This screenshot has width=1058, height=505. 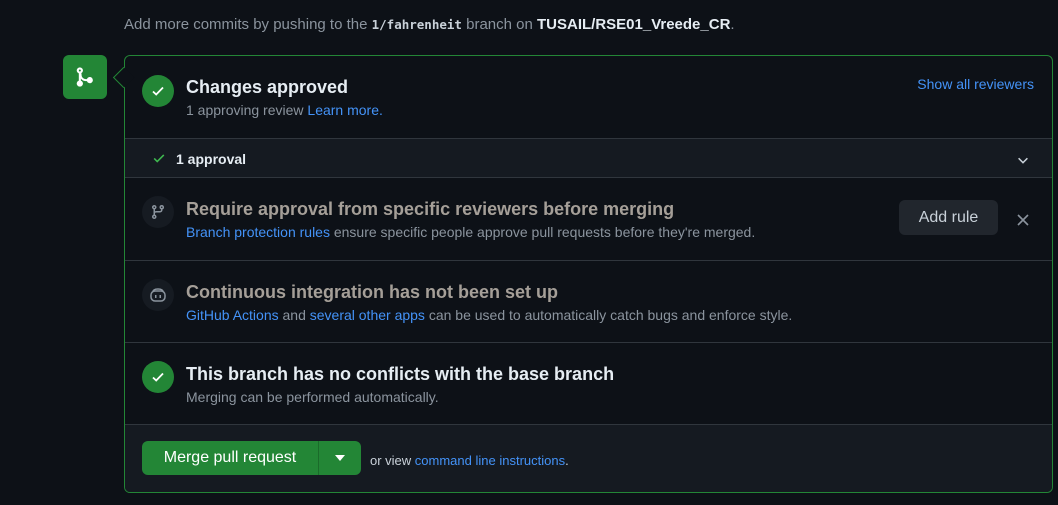 What do you see at coordinates (975, 84) in the screenshot?
I see `show-all-reviewers-link: Show all reviewers` at bounding box center [975, 84].